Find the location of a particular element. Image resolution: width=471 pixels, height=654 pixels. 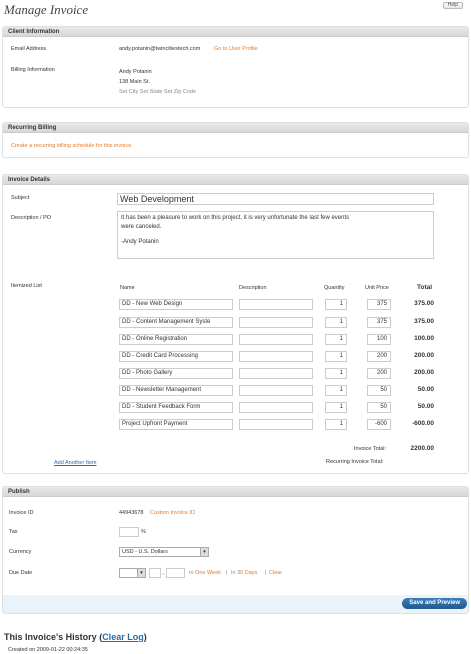

item-name-input: DD - Student Feedback Form is located at coordinates (176, 407).